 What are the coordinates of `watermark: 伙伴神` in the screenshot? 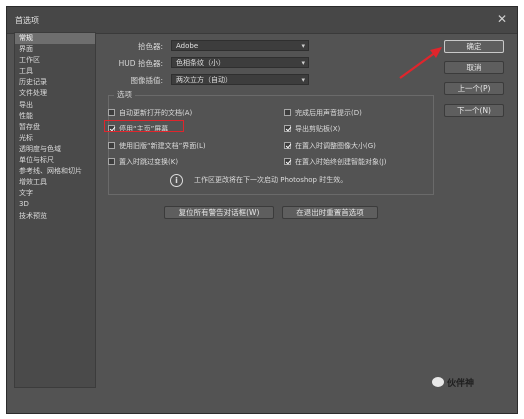 It's located at (453, 382).